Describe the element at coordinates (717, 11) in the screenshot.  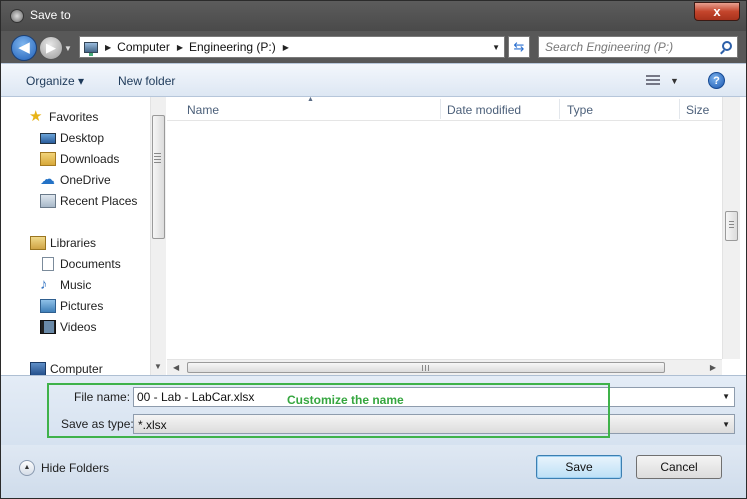
I see `close-button: x` at that location.